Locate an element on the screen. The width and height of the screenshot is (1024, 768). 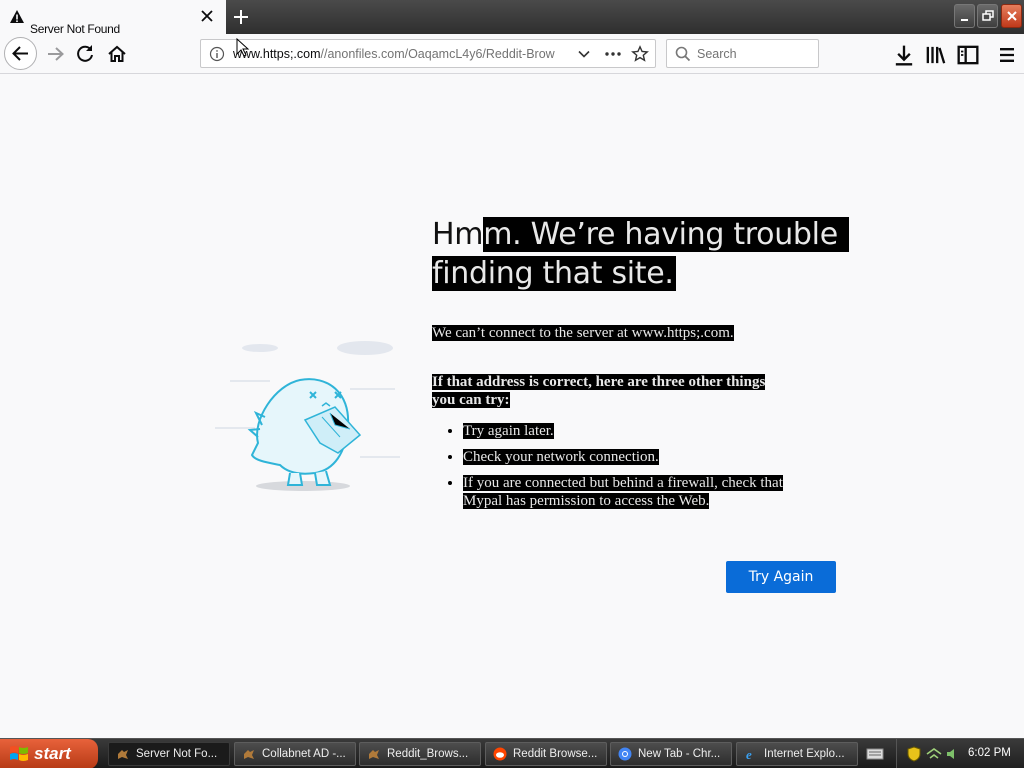
tab-strip: Server Not Found is located at coordinates (512, 18).